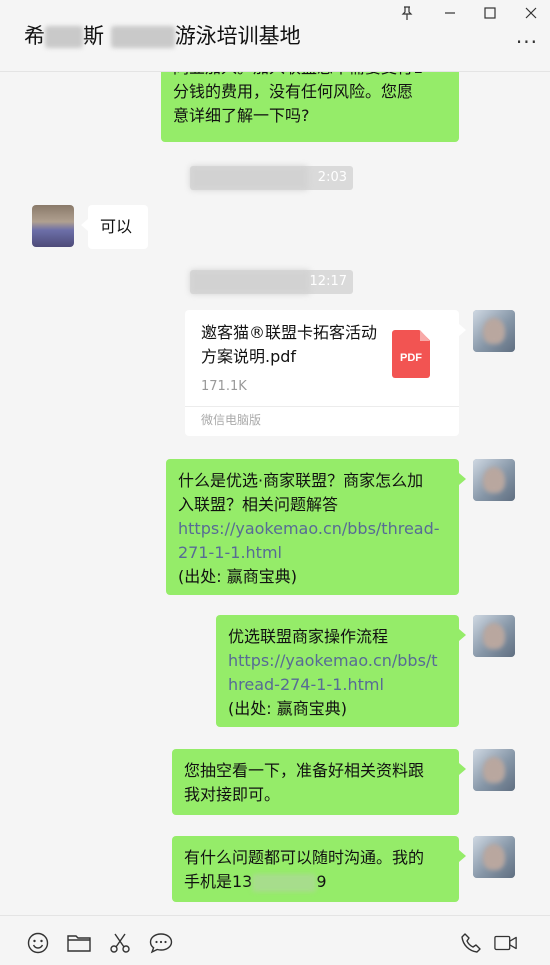 The image size is (550, 965). I want to click on message-text: 9, so click(321, 881).